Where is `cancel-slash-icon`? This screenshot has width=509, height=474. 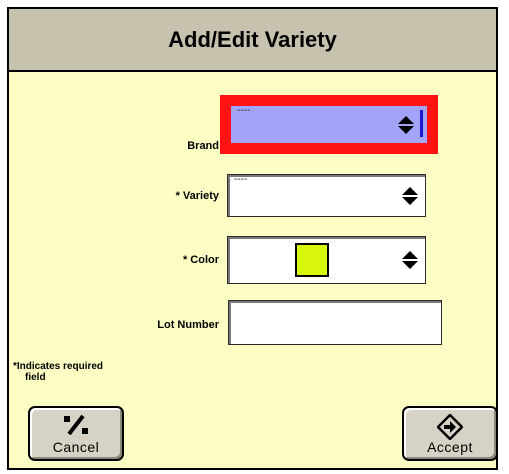 cancel-slash-icon is located at coordinates (76, 425).